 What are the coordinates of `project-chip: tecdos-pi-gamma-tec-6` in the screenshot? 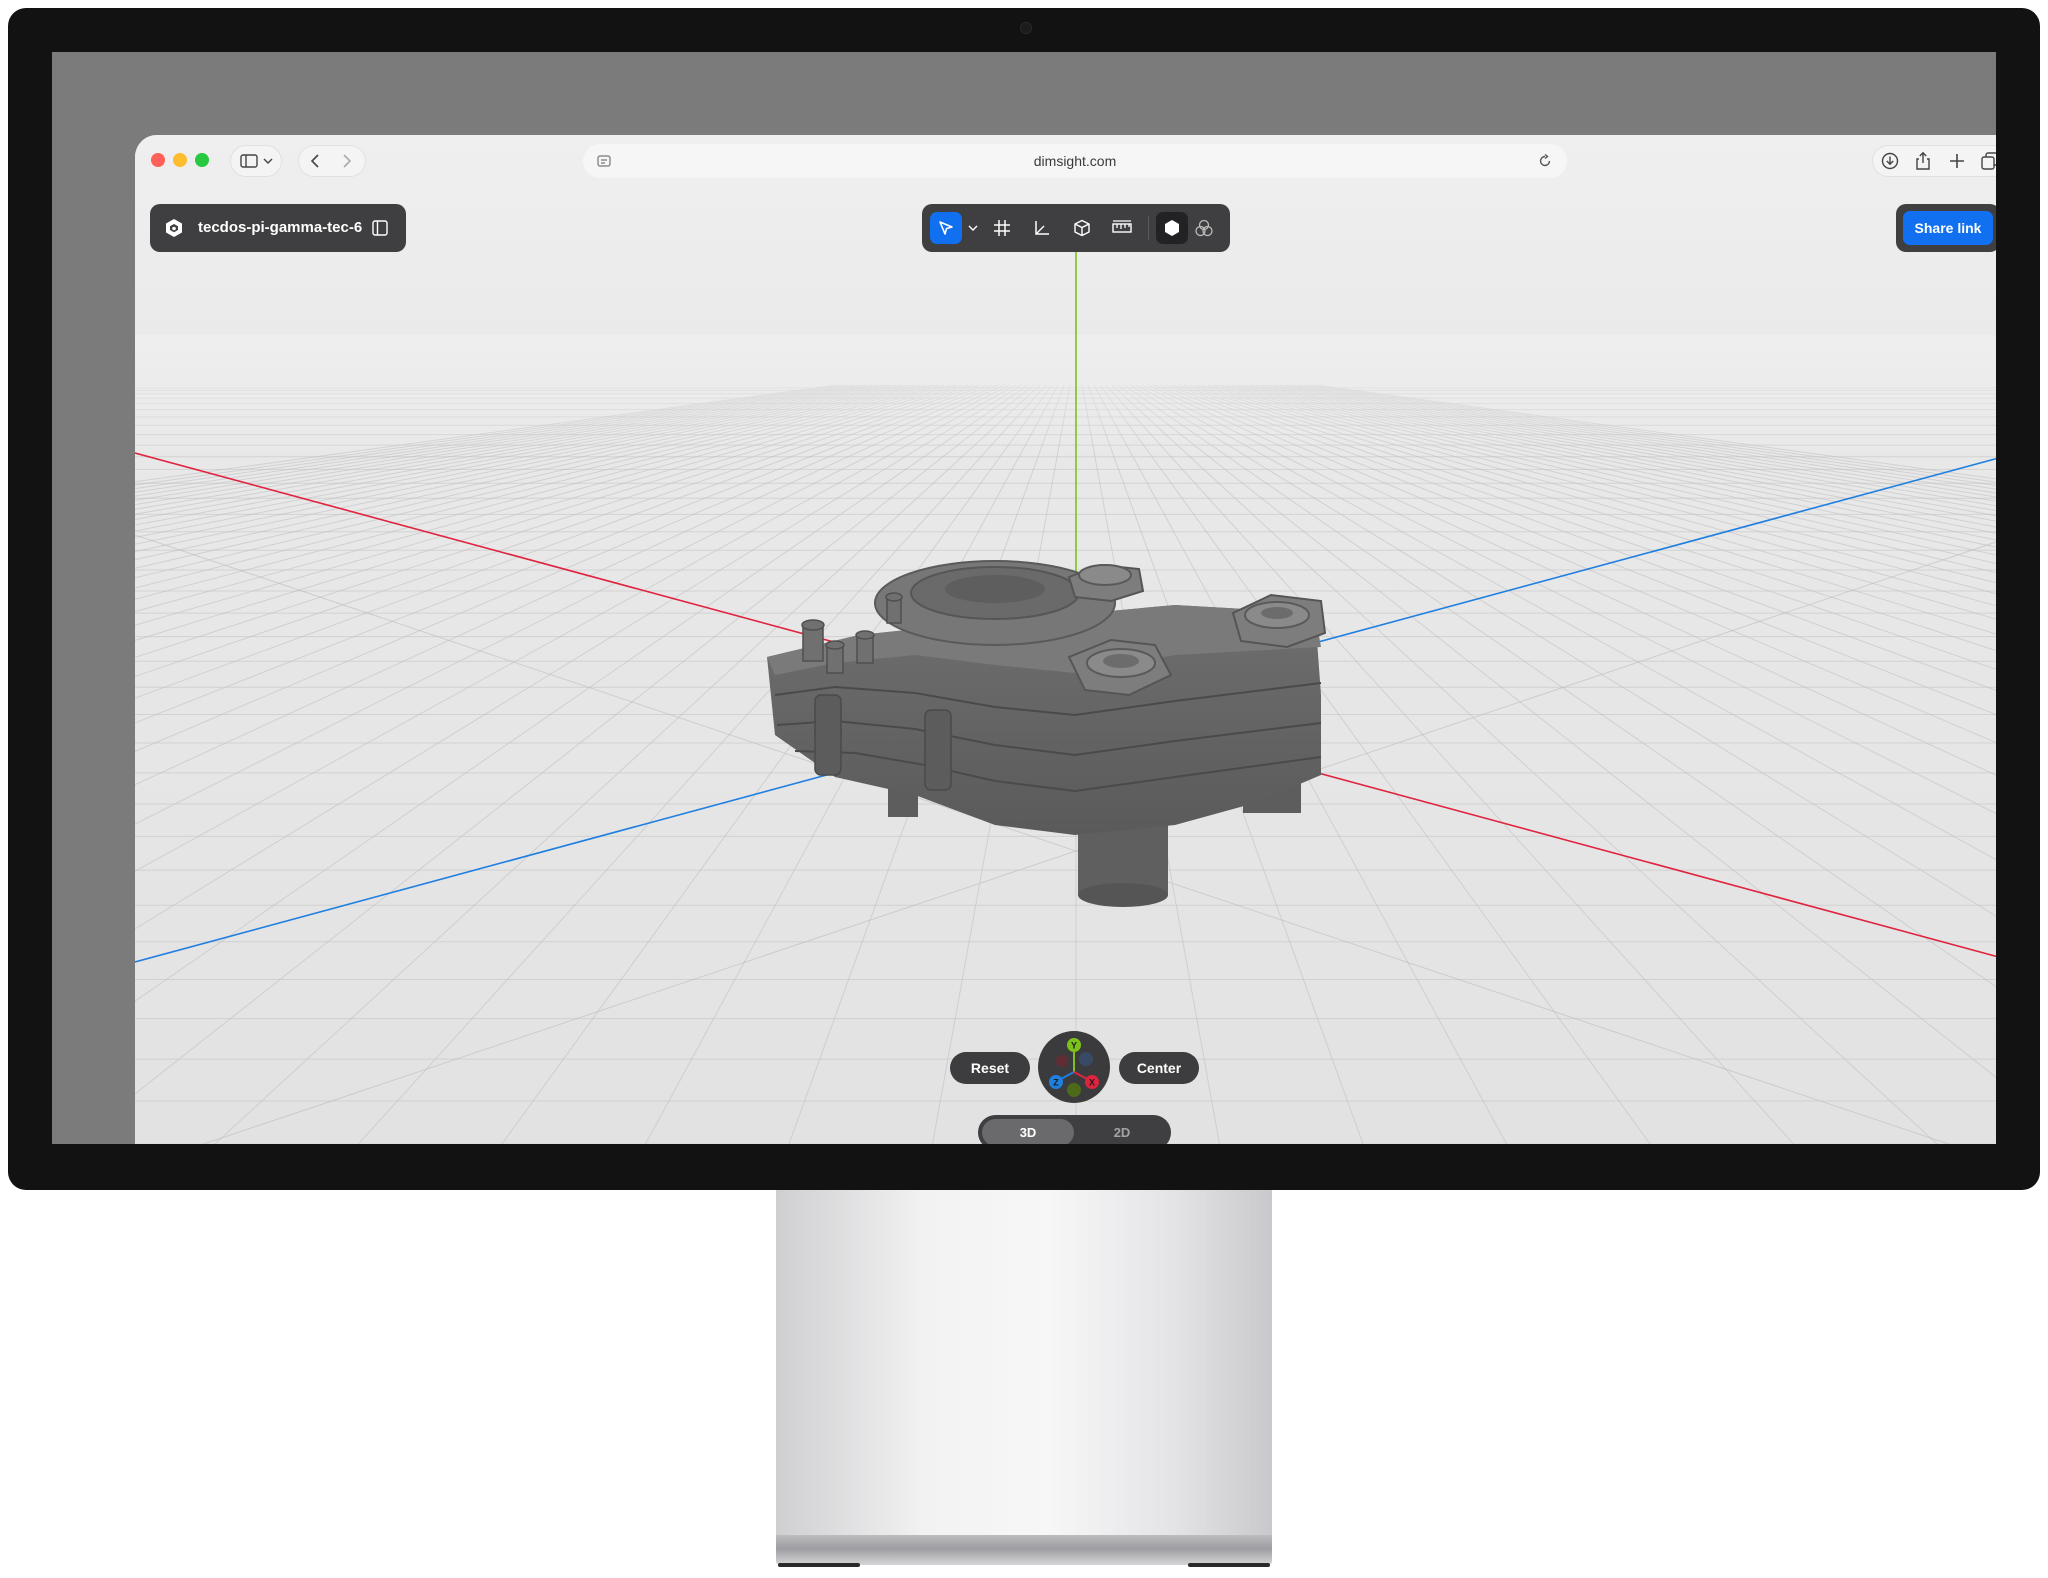 It's located at (278, 228).